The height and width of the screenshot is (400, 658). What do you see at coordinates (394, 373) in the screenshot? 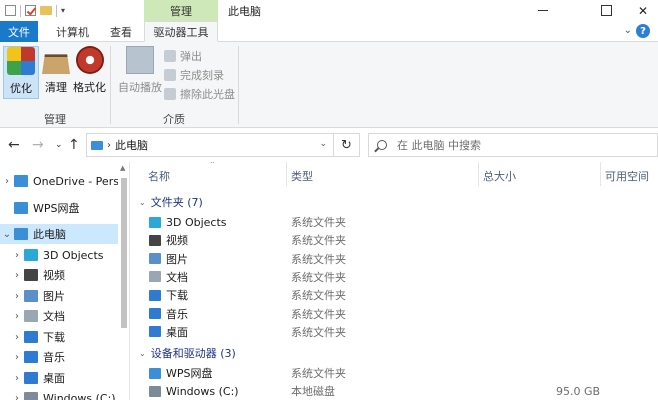
I see `file-row: WPS网盘 系统文件夹` at bounding box center [394, 373].